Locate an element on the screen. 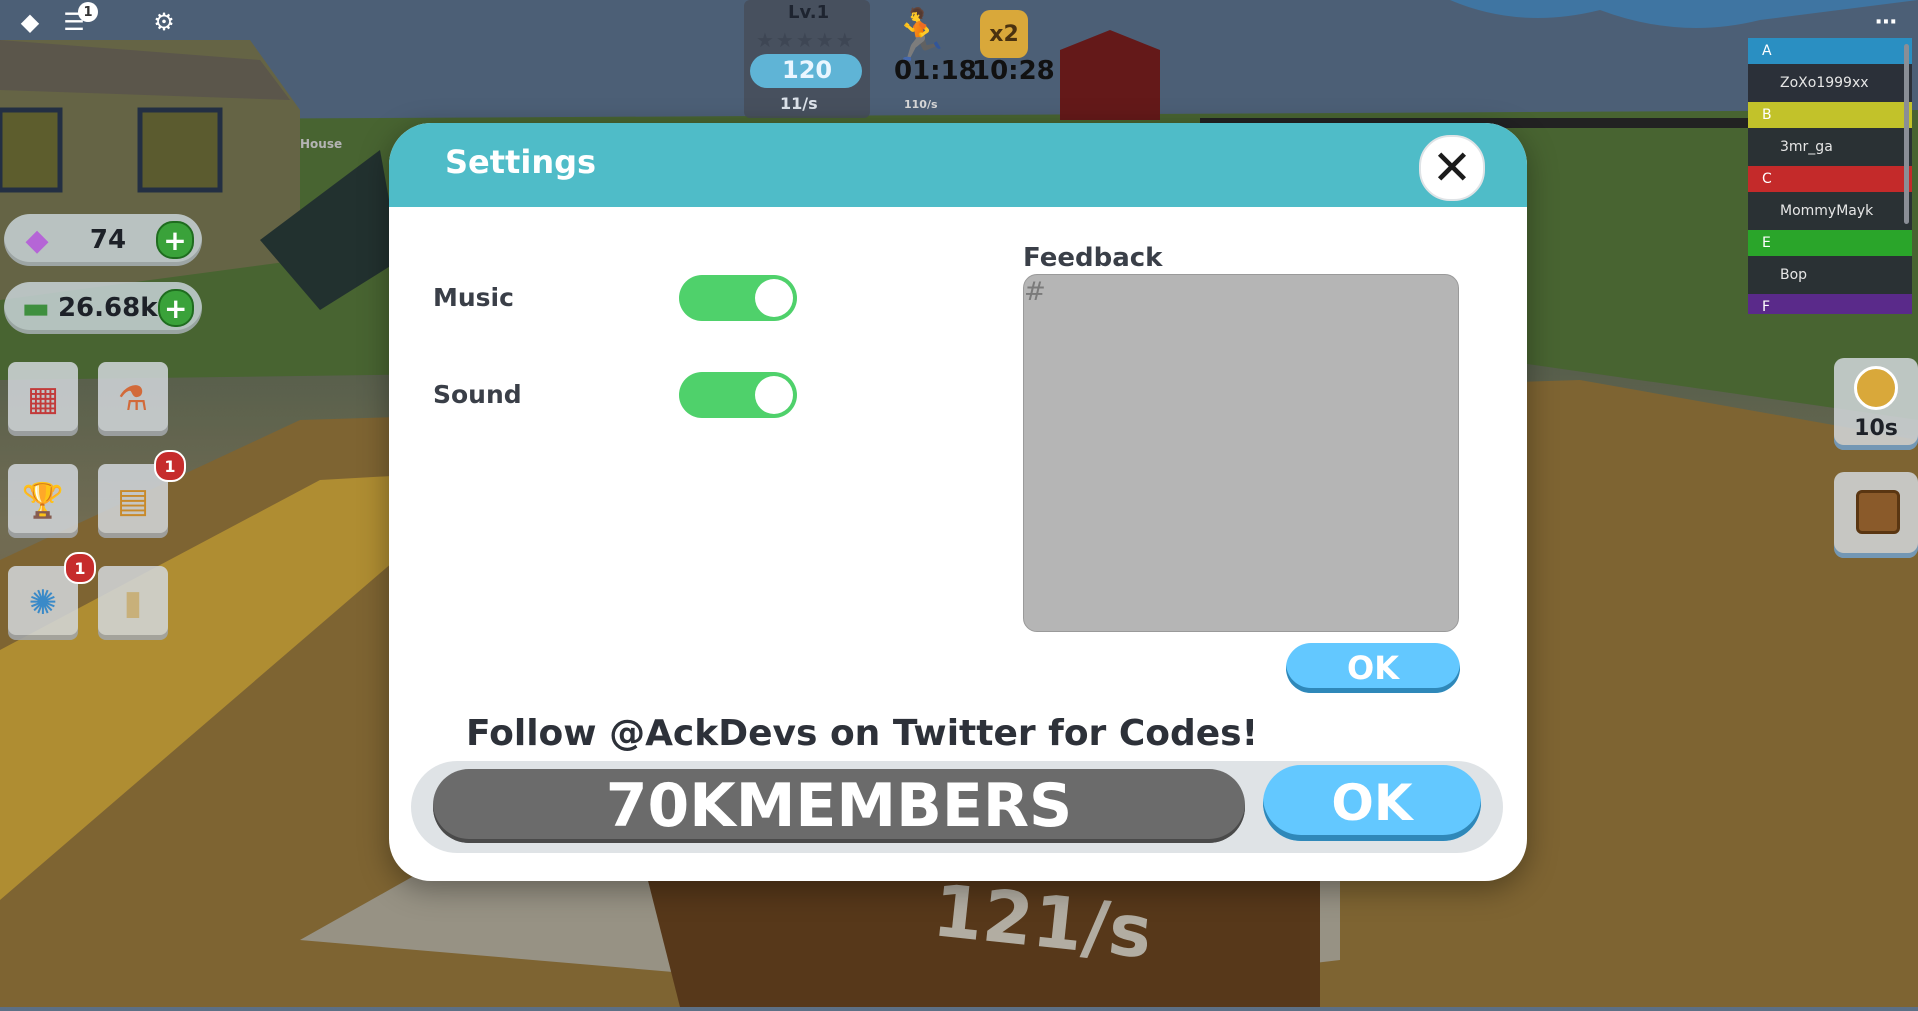 This screenshot has width=1918, height=1011. add-gems-button: + is located at coordinates (175, 240).